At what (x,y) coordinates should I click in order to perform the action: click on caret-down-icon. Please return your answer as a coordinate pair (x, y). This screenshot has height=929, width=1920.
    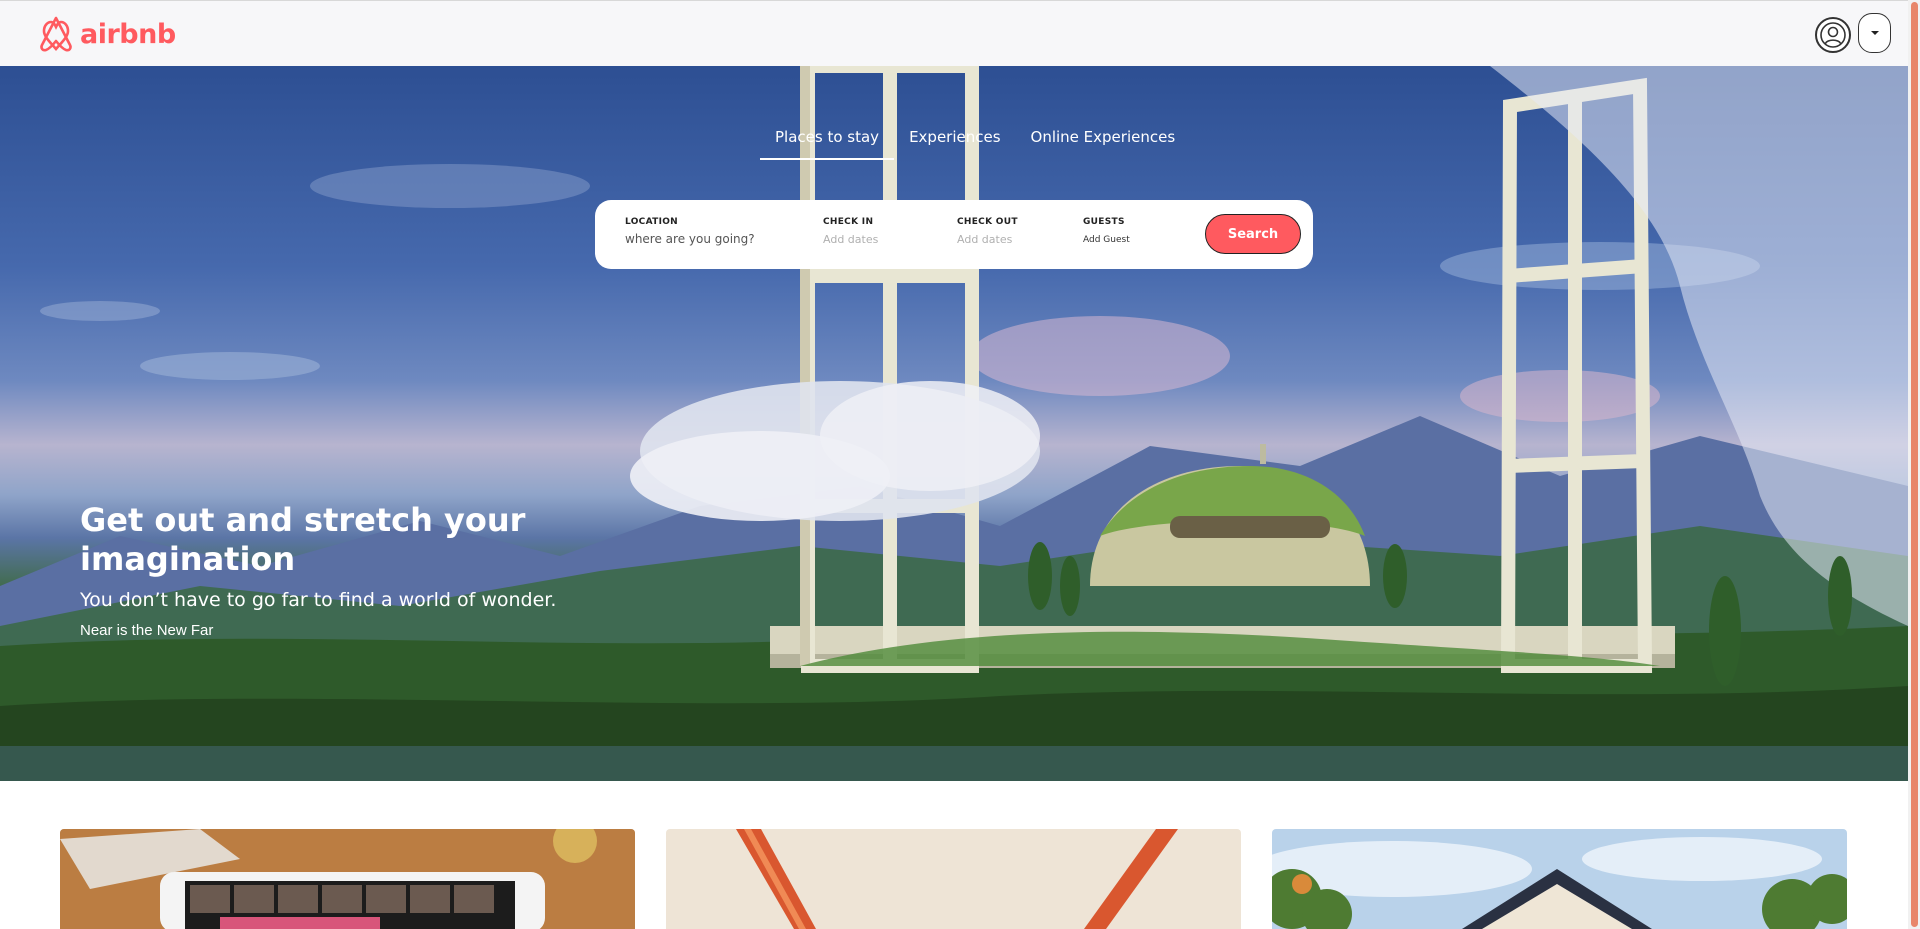
    Looking at the image, I should click on (1874, 33).